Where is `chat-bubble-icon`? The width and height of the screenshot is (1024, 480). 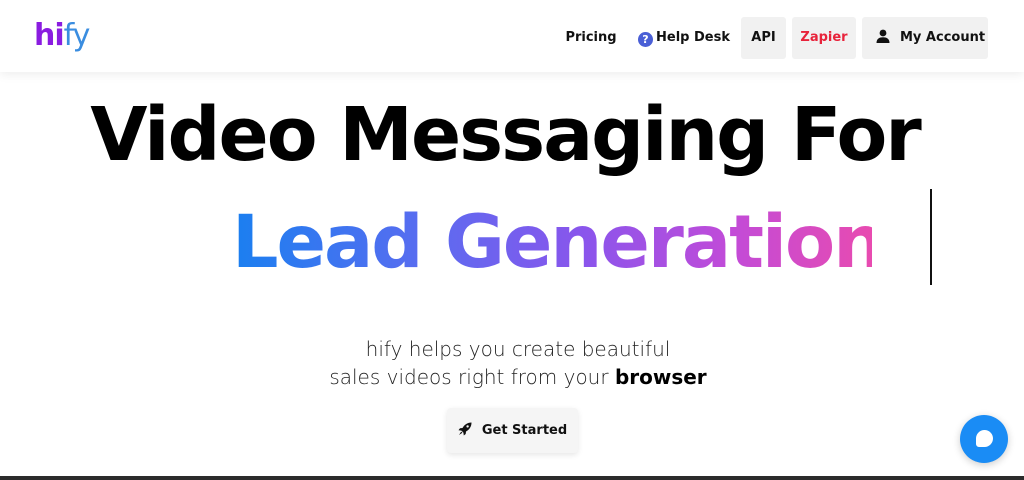 chat-bubble-icon is located at coordinates (984, 438).